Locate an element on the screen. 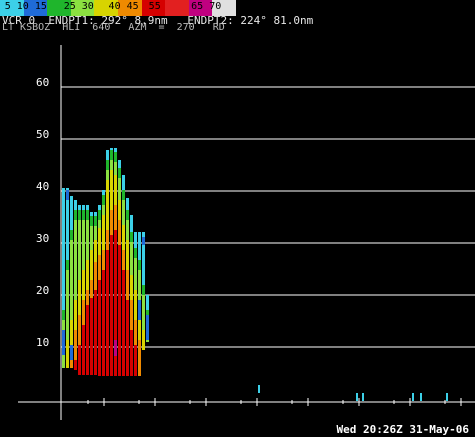 The height and width of the screenshot is (437, 475). height-label: 30 is located at coordinates (42, 238).